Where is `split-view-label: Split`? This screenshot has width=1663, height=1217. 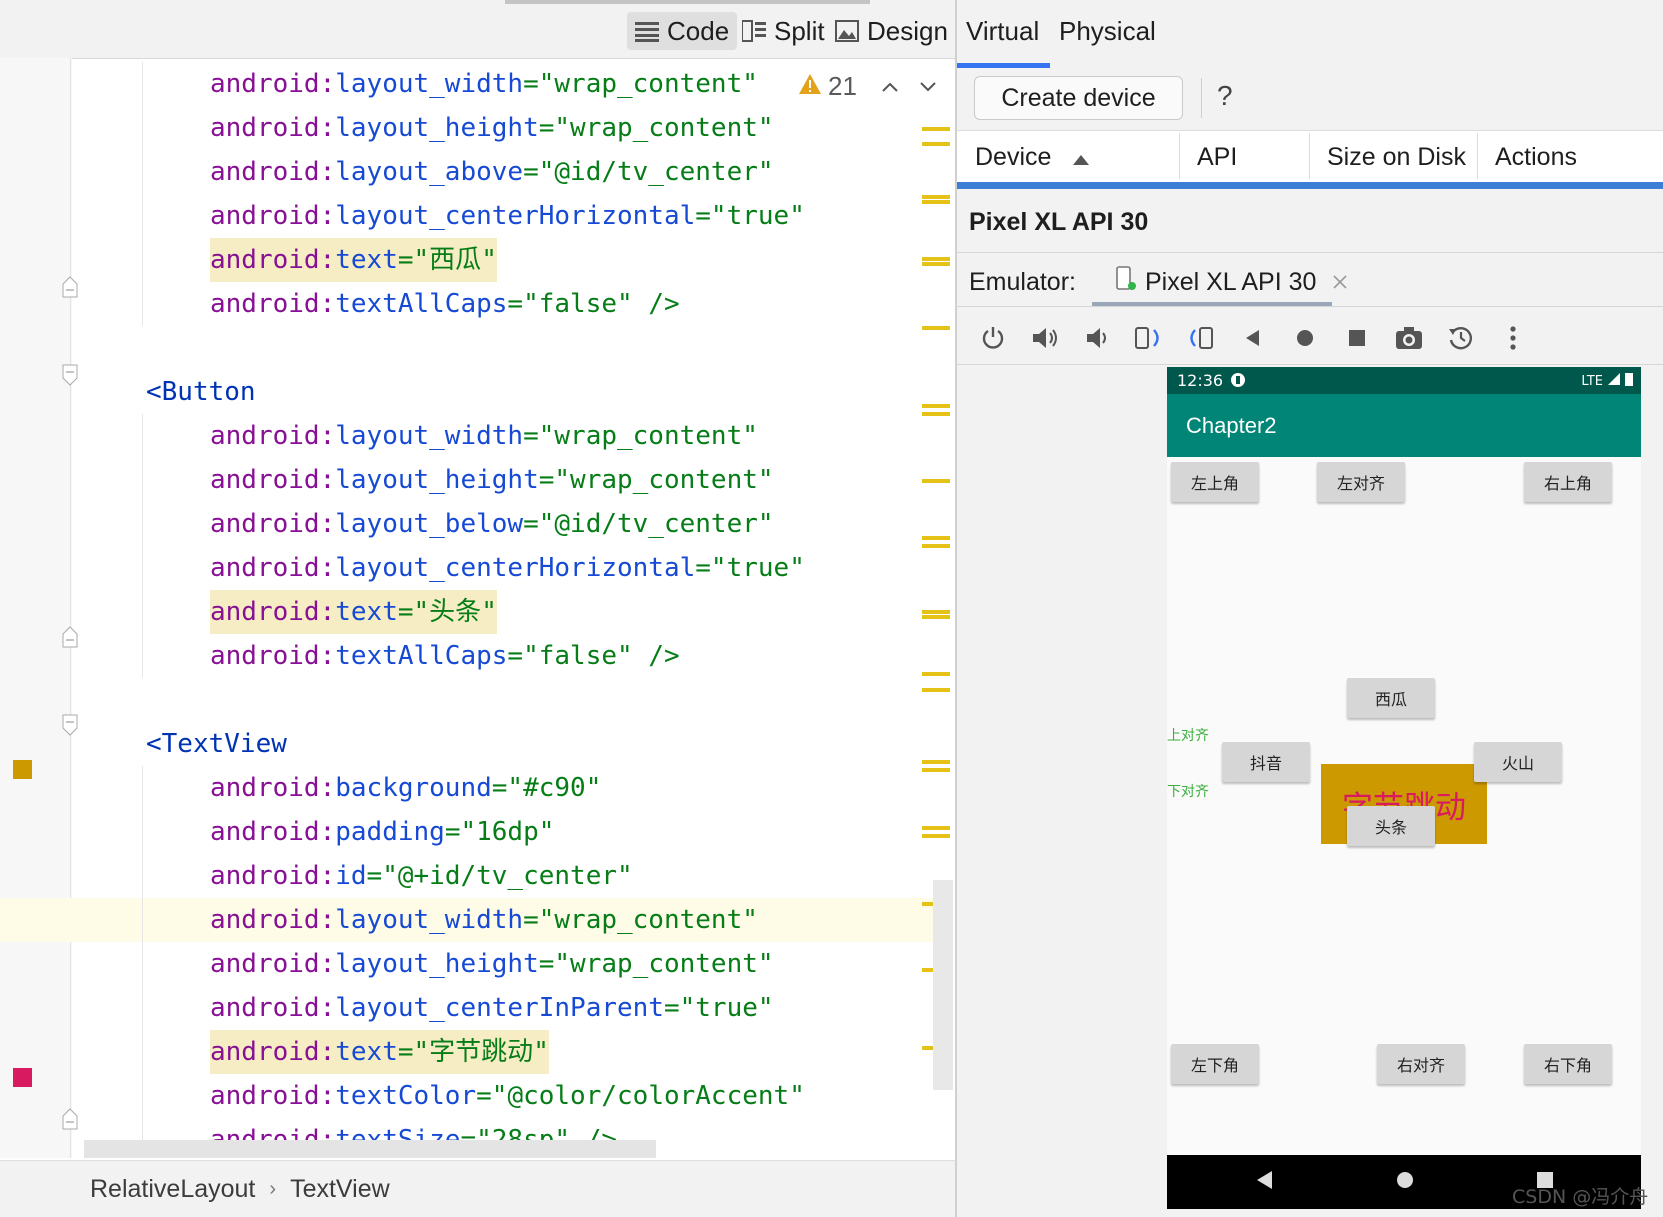
split-view-label: Split is located at coordinates (799, 30).